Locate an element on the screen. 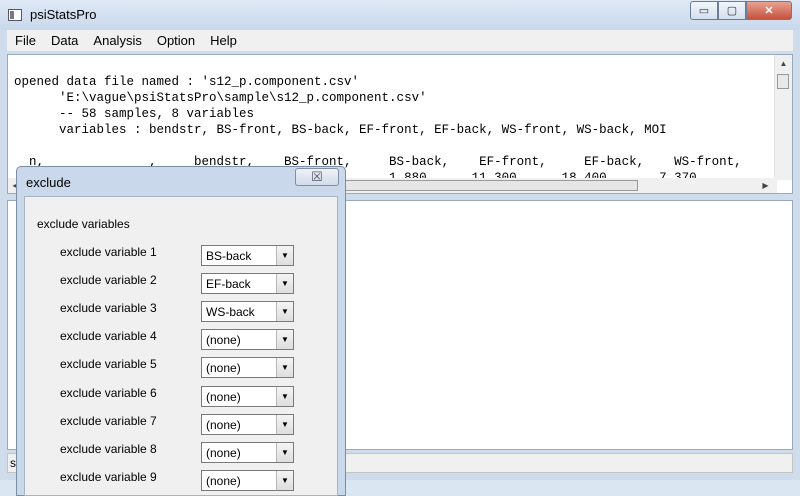  menu-help: Help is located at coordinates (223, 40).